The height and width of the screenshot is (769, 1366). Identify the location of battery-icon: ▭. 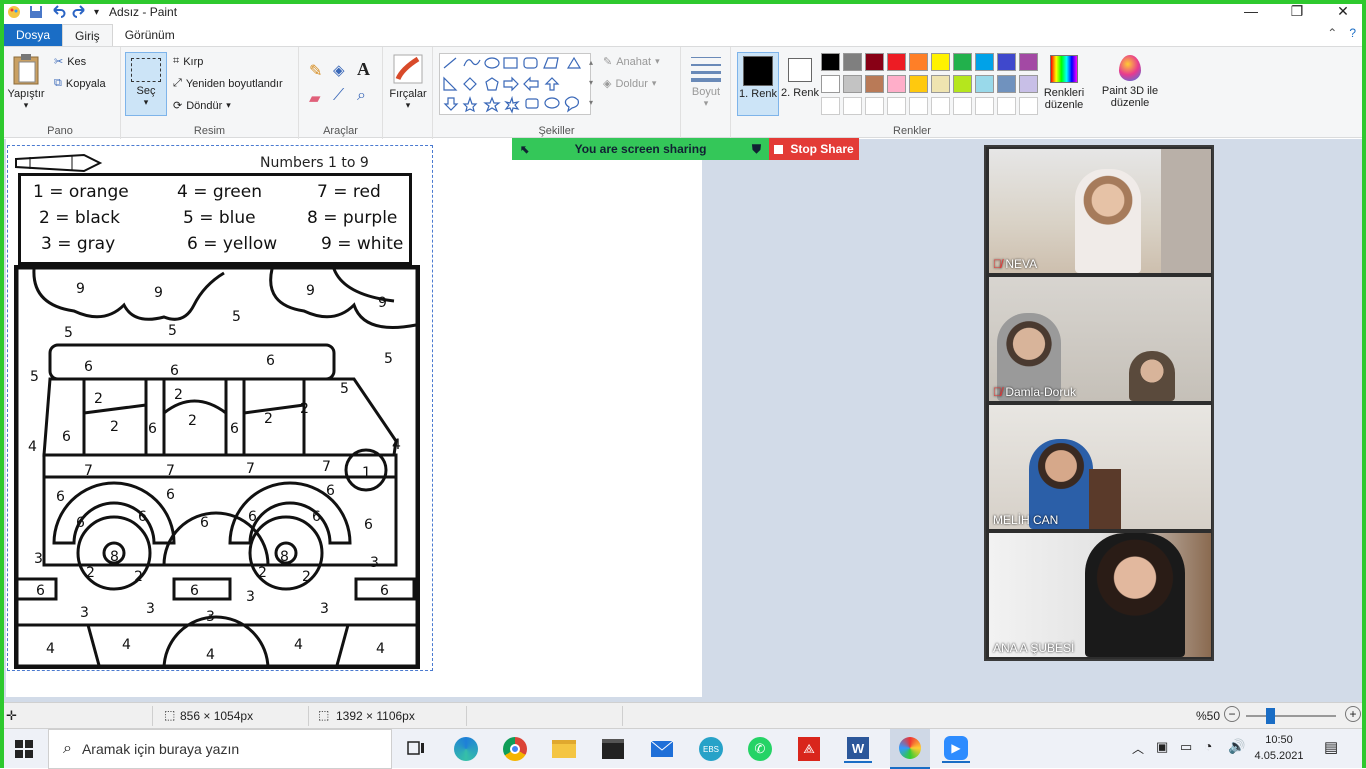
(1186, 747).